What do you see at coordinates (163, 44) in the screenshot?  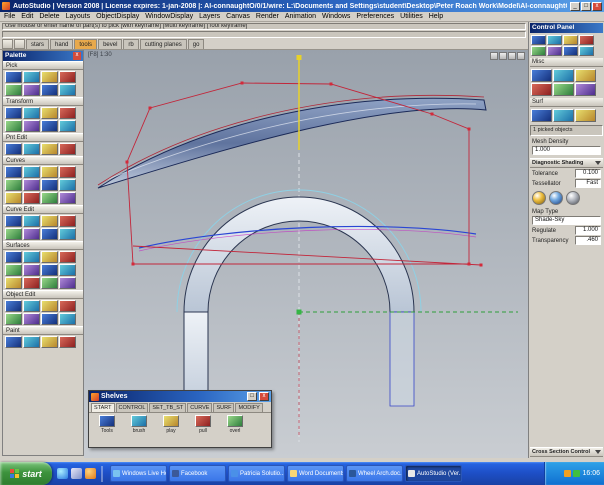 I see `shelf-tab-cutting-planes: cutting planes` at bounding box center [163, 44].